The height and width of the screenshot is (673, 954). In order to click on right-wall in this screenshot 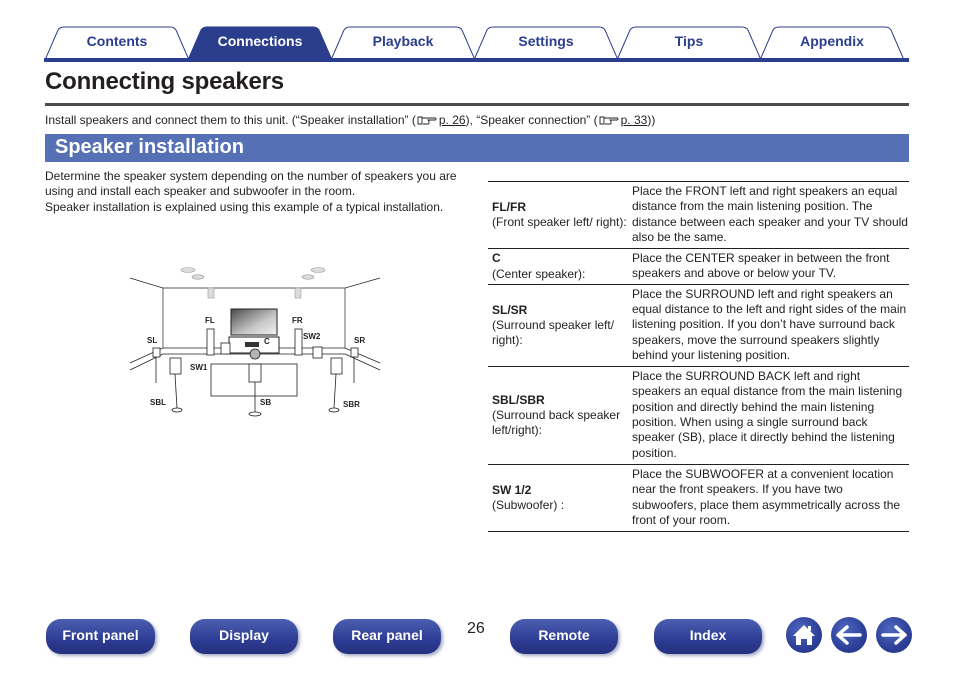, I will do `click(362, 320)`.